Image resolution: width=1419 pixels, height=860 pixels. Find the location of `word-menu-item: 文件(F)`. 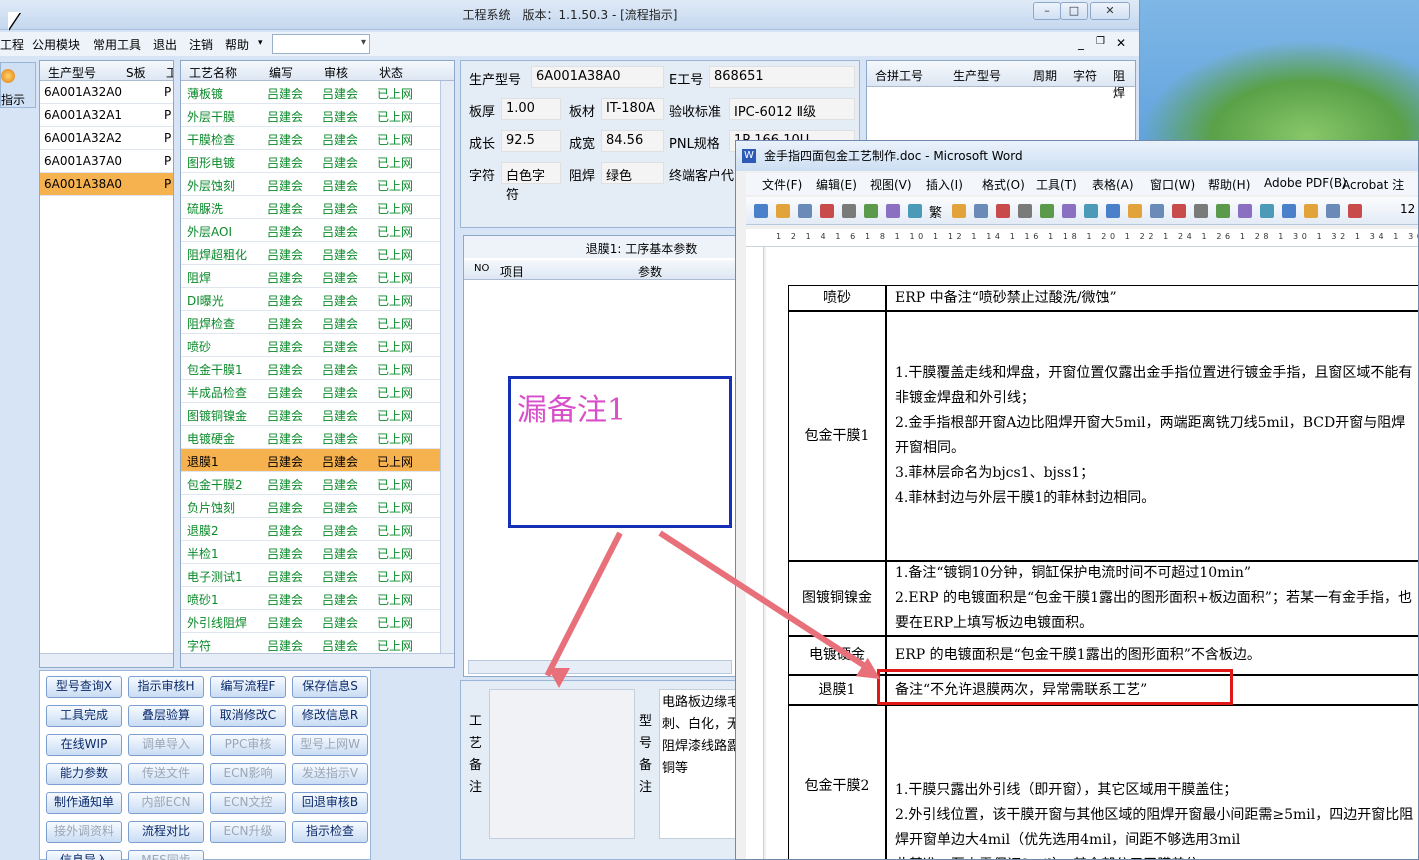

word-menu-item: 文件(F) is located at coordinates (782, 184).